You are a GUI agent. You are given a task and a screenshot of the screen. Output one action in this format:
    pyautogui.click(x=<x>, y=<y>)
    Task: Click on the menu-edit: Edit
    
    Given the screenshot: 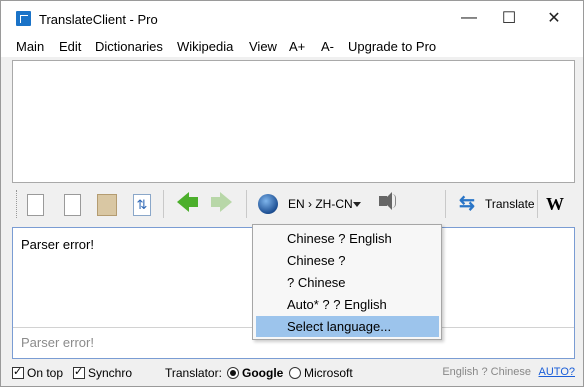 What is the action you would take?
    pyautogui.click(x=70, y=46)
    